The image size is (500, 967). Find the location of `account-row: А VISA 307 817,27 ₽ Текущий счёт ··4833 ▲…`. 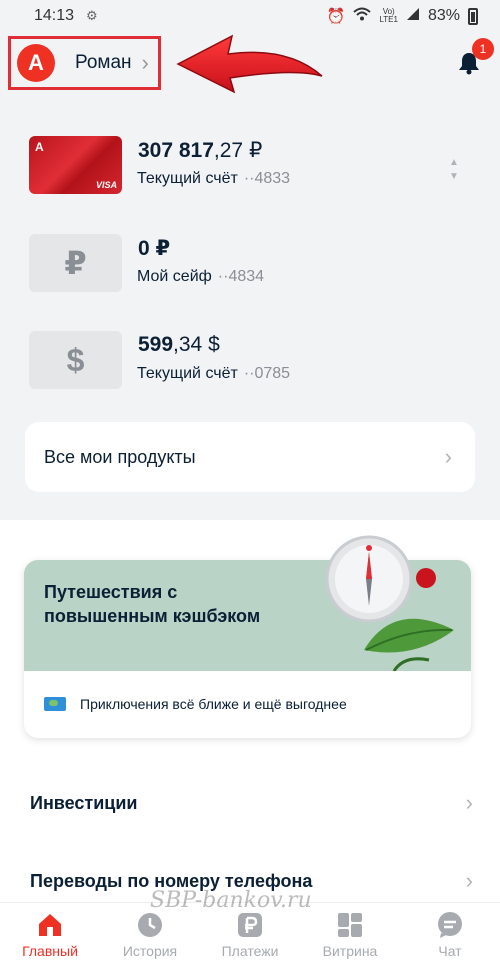

account-row: А VISA 307 817,27 ₽ Текущий счёт ··4833 ▲… is located at coordinates (250, 171).